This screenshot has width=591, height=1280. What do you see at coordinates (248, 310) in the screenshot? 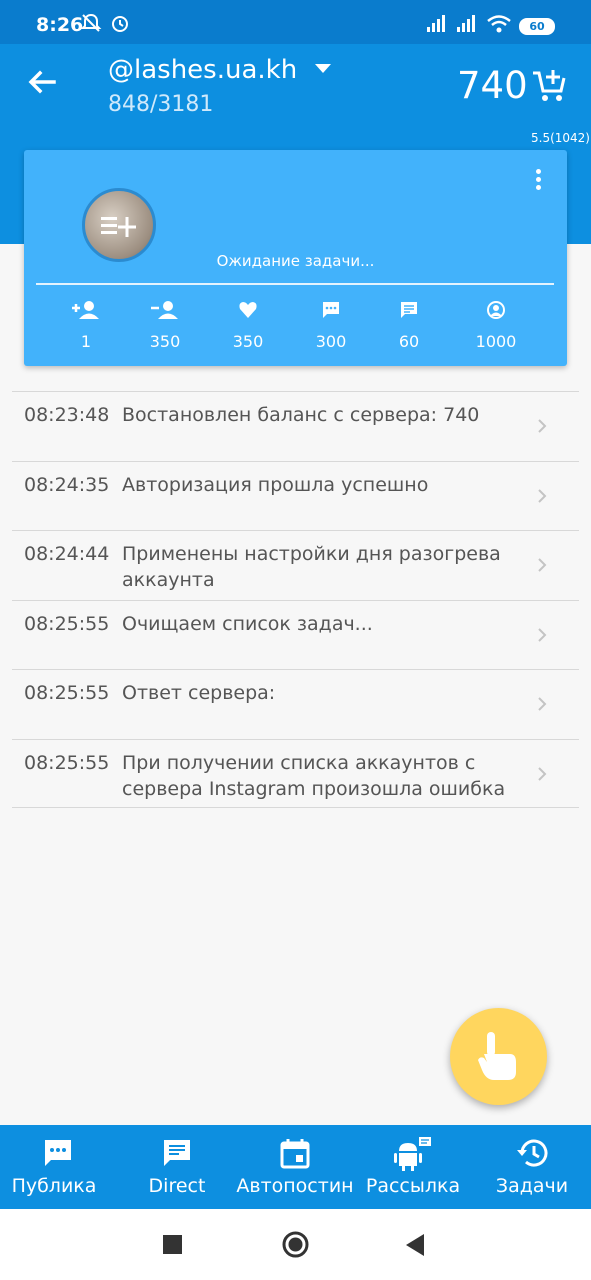
I see `heart-icon` at bounding box center [248, 310].